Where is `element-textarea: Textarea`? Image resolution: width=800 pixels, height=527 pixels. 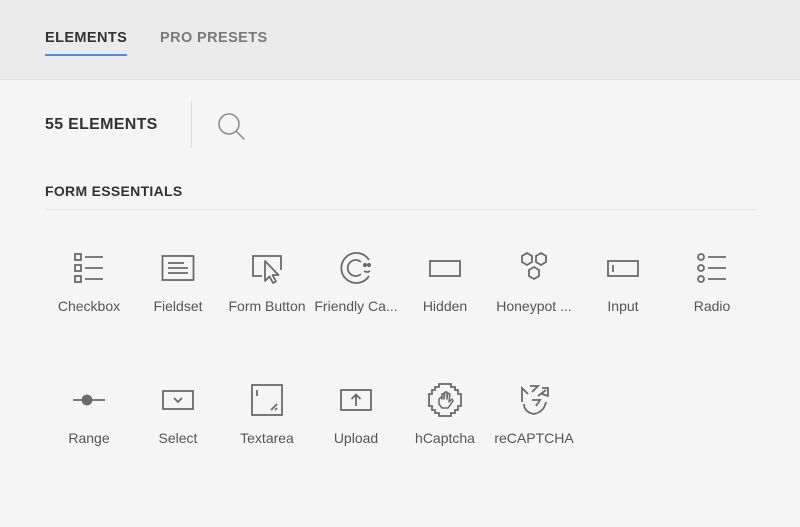
element-textarea: Textarea is located at coordinates (267, 422).